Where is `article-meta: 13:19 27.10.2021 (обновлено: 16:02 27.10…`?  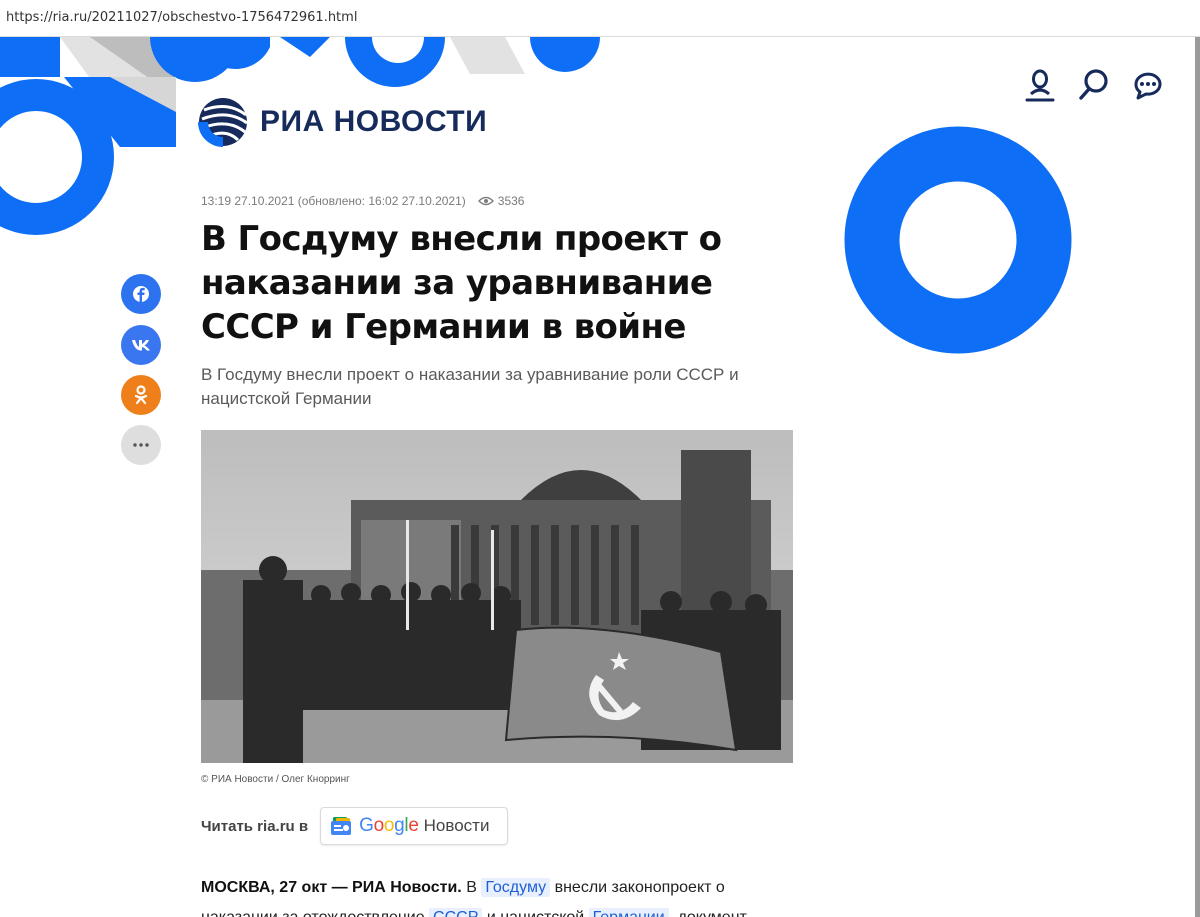 article-meta: 13:19 27.10.2021 (обновлено: 16:02 27.10… is located at coordinates (362, 201).